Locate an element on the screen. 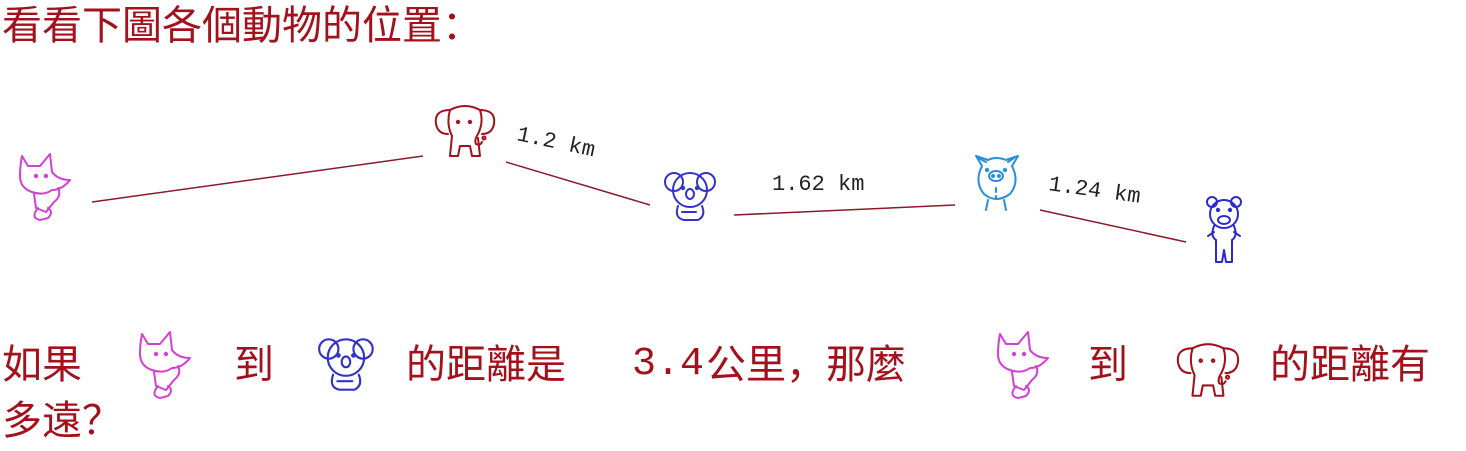 This screenshot has height=451, width=1466. question-text-if: 如果 is located at coordinates (42, 365).